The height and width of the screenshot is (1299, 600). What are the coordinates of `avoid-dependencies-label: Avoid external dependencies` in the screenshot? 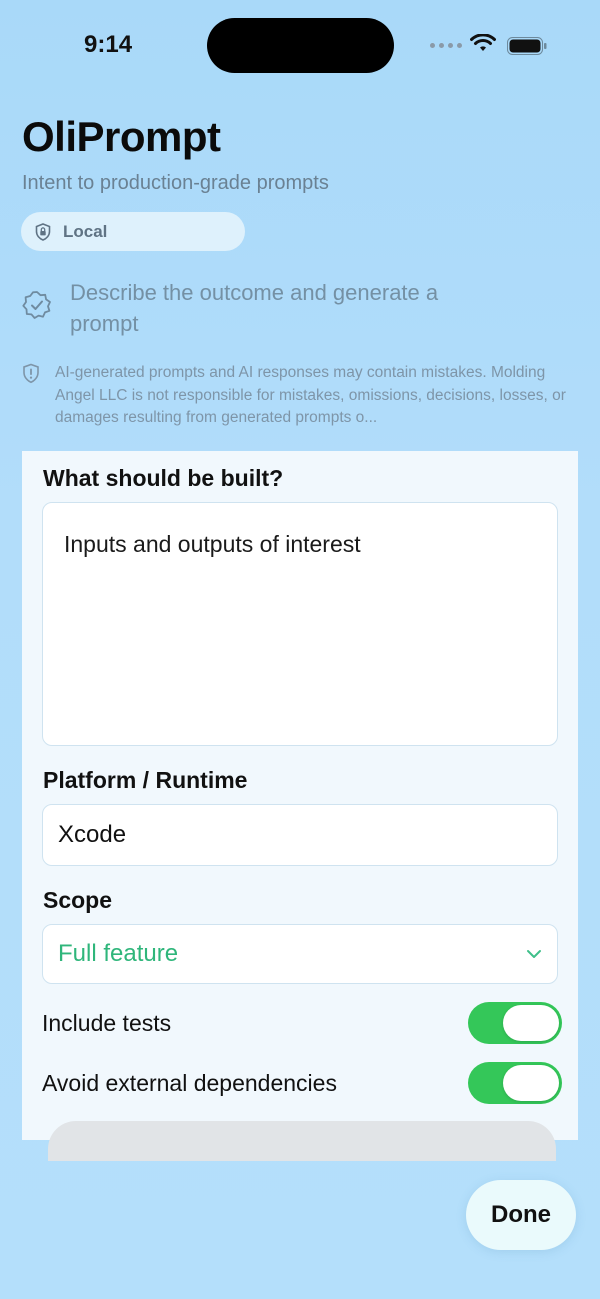 It's located at (189, 1082).